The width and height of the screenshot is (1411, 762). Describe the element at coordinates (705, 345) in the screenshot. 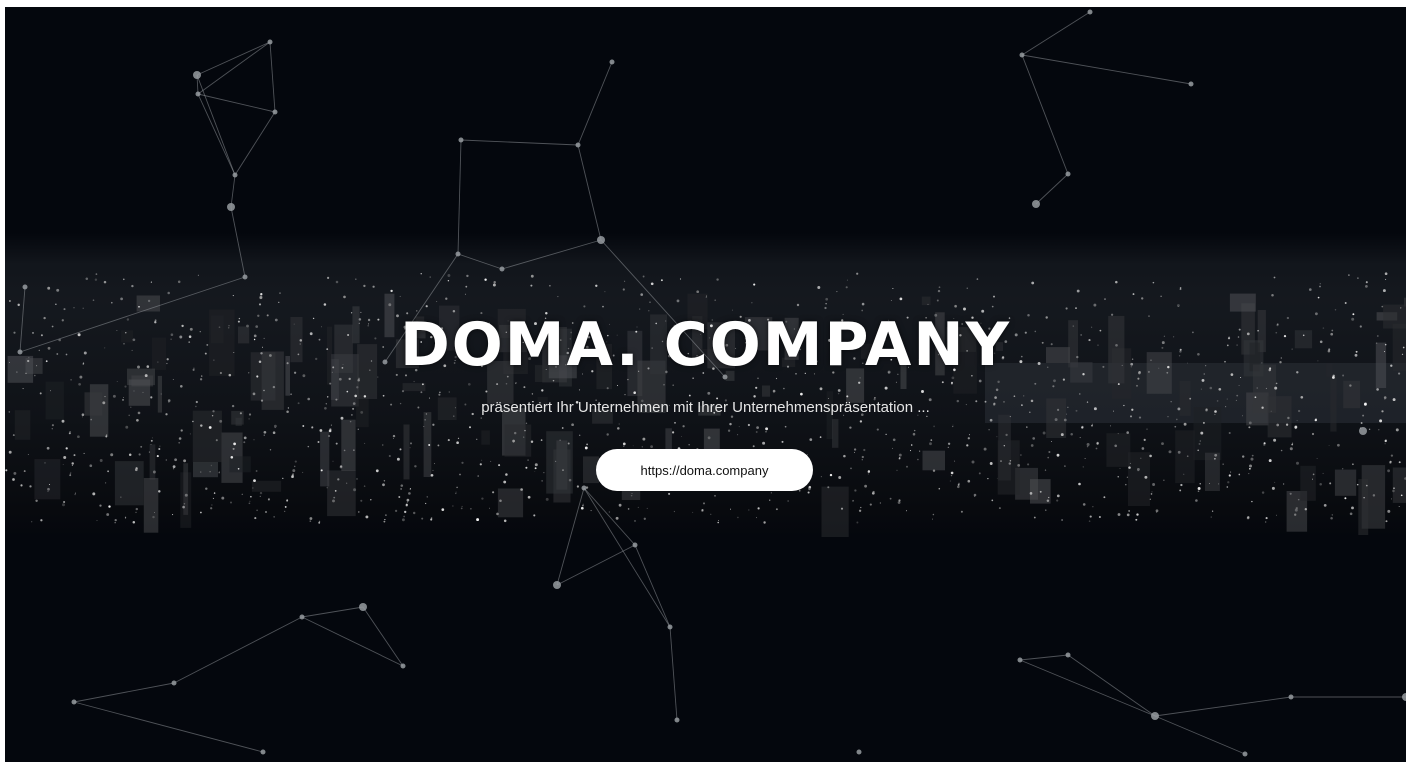

I see `hero-title: DOMA. COMPANY` at that location.